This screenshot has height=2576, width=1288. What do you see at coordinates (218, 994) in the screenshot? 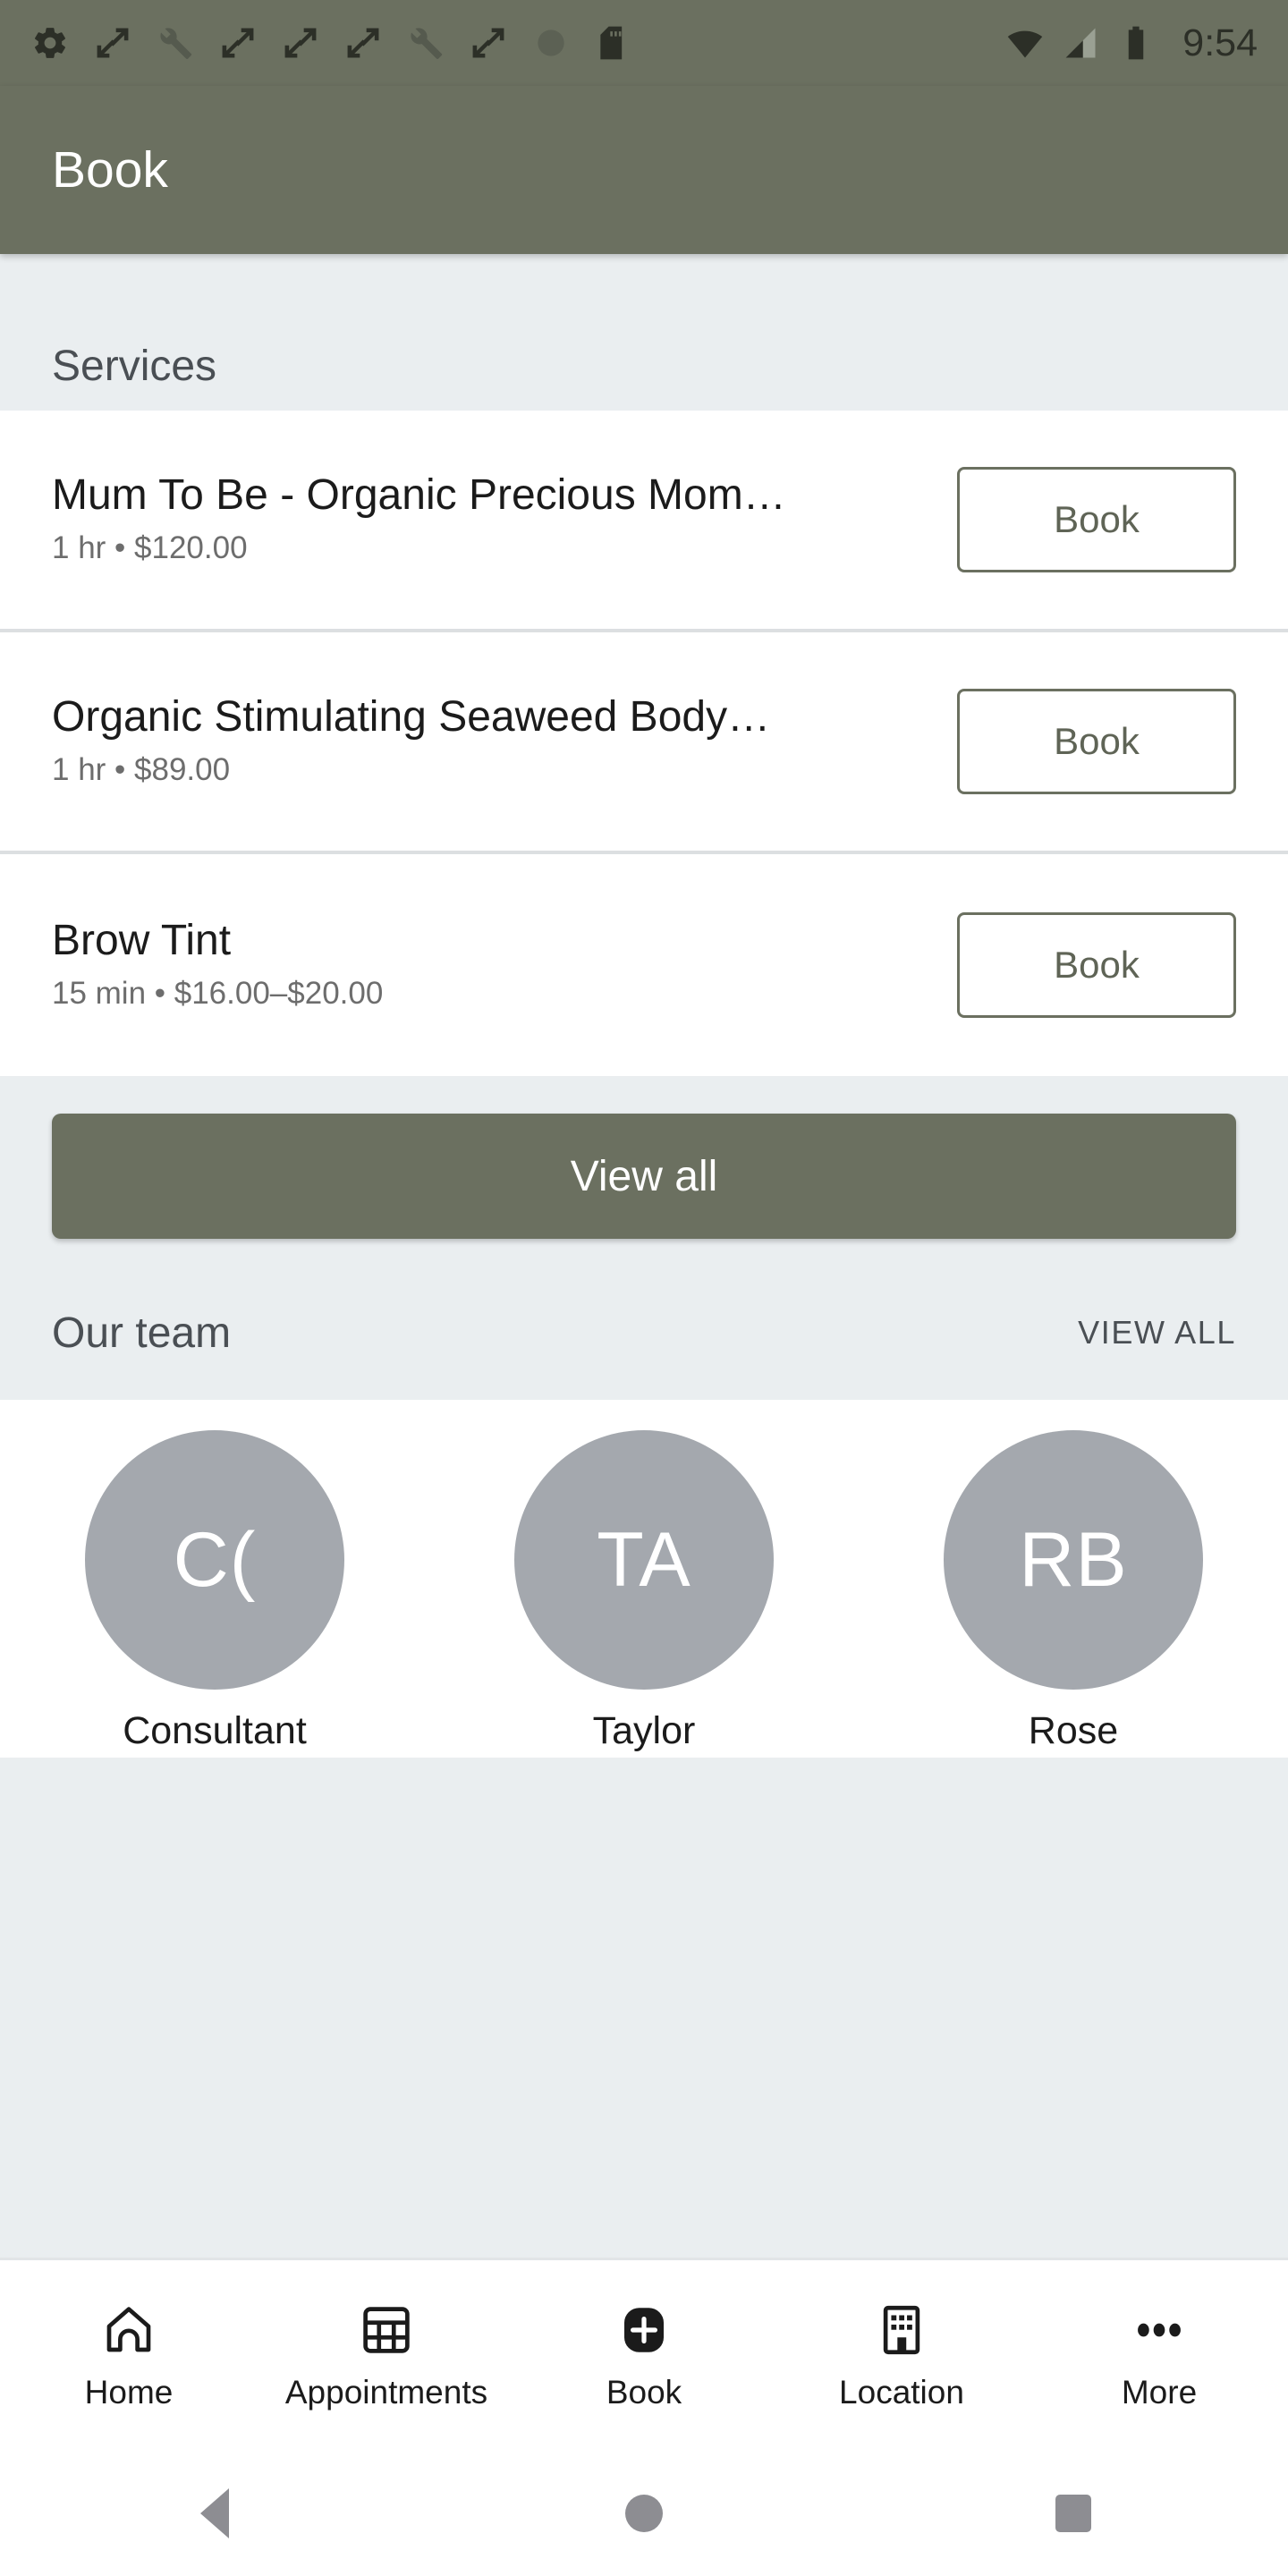
I see `service-meta: 15 min • $16.00–$20.00` at bounding box center [218, 994].